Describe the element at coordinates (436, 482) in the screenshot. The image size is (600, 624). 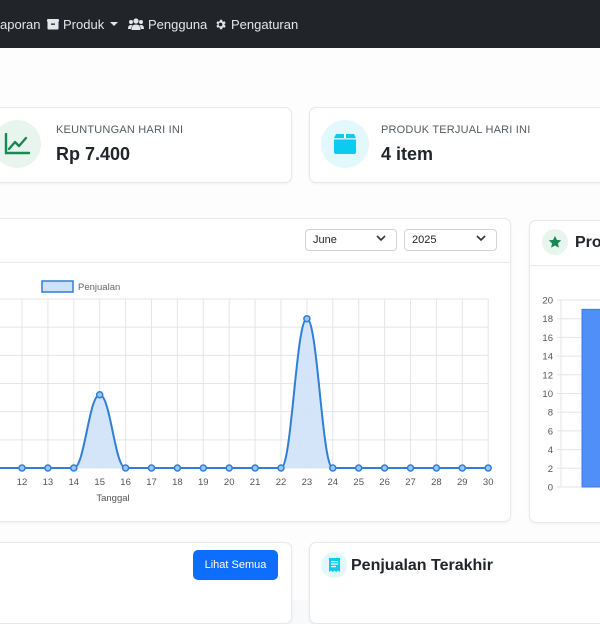
I see `x-tick-label: 28` at that location.